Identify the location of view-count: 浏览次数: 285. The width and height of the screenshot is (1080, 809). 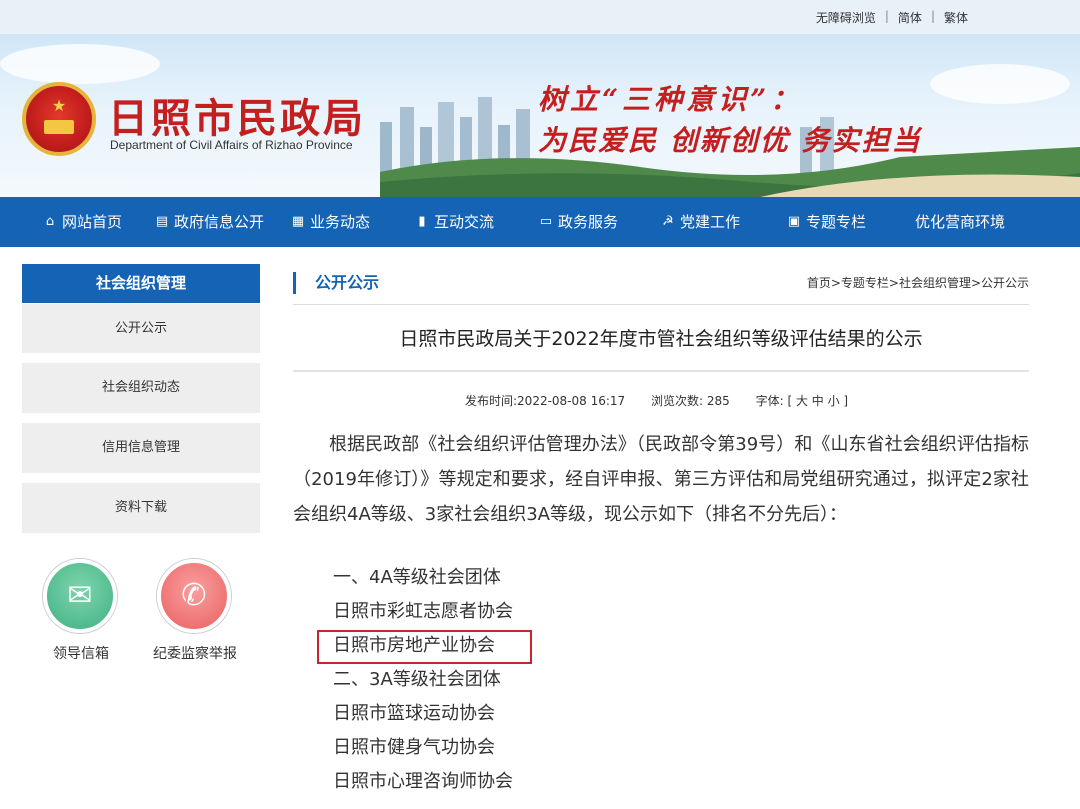
(690, 401).